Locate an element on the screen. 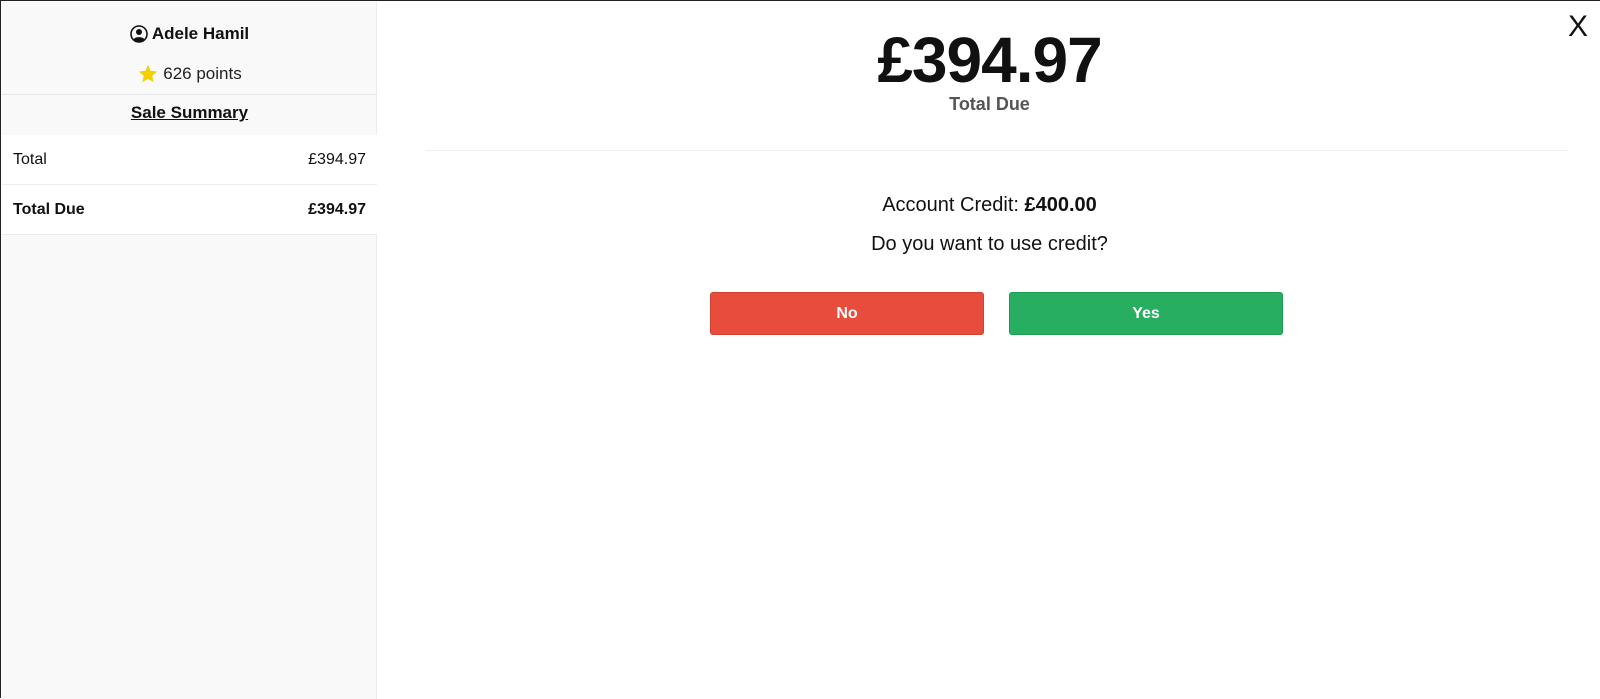 This screenshot has height=699, width=1600. use-credit-question: Do you want to use credit? is located at coordinates (989, 244).